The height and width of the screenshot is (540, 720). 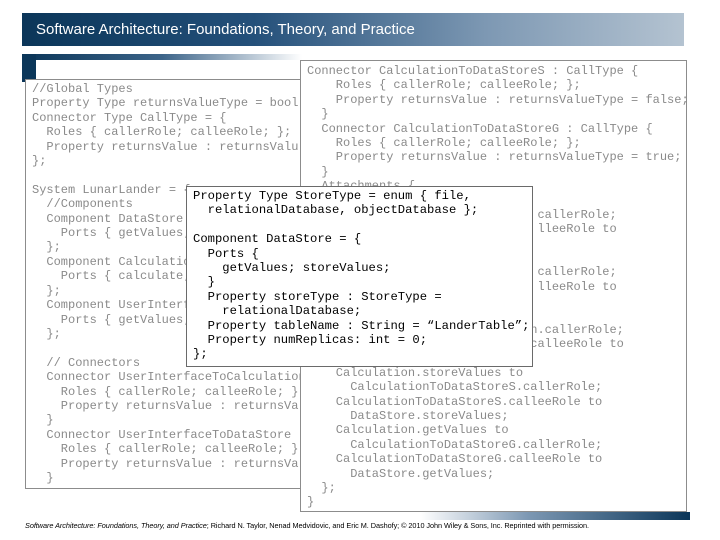 What do you see at coordinates (415, 372) in the screenshot?
I see `code-line: Calculation.storeValues to` at bounding box center [415, 372].